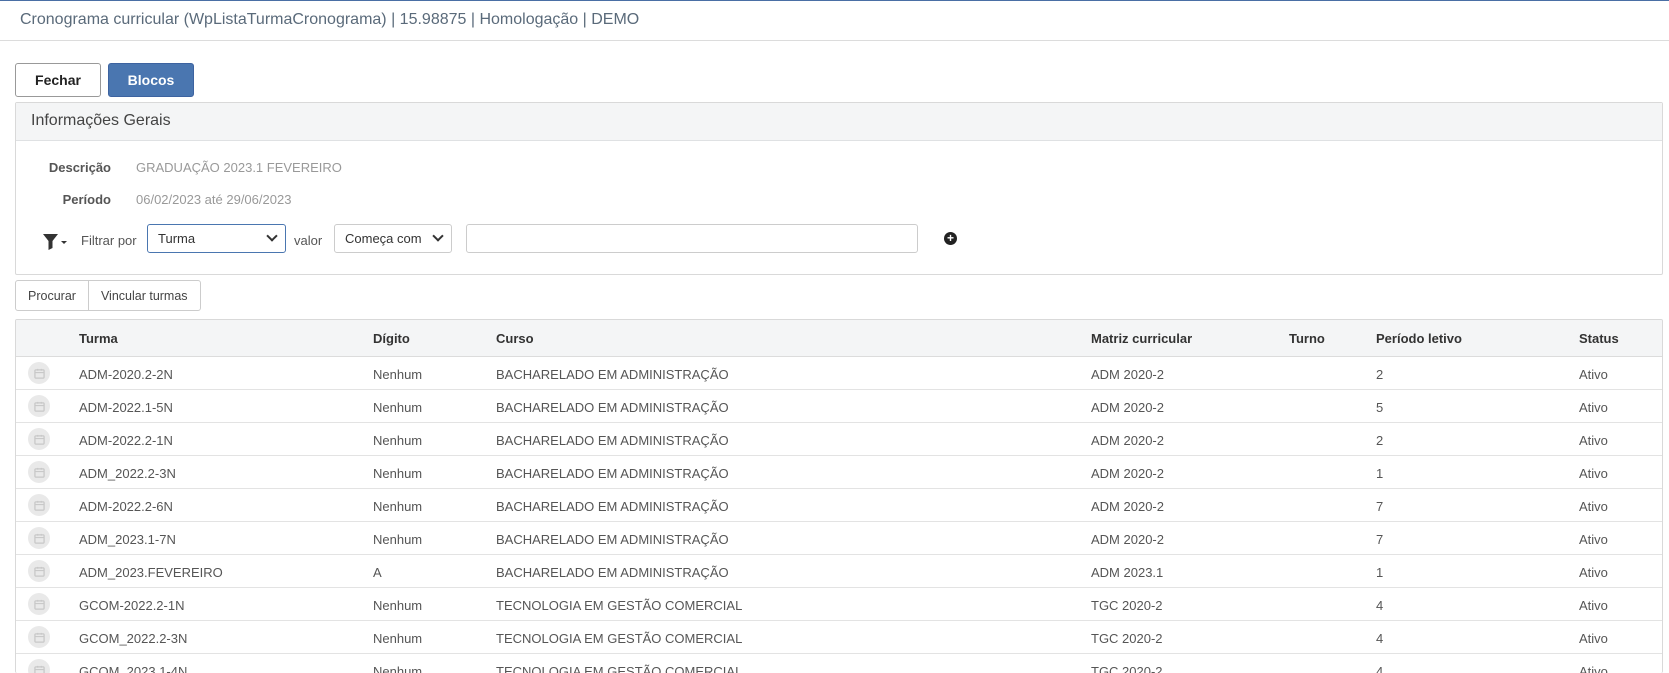 The image size is (1669, 673). Describe the element at coordinates (383, 238) in the screenshot. I see `filter-operator-value: Começa com` at that location.